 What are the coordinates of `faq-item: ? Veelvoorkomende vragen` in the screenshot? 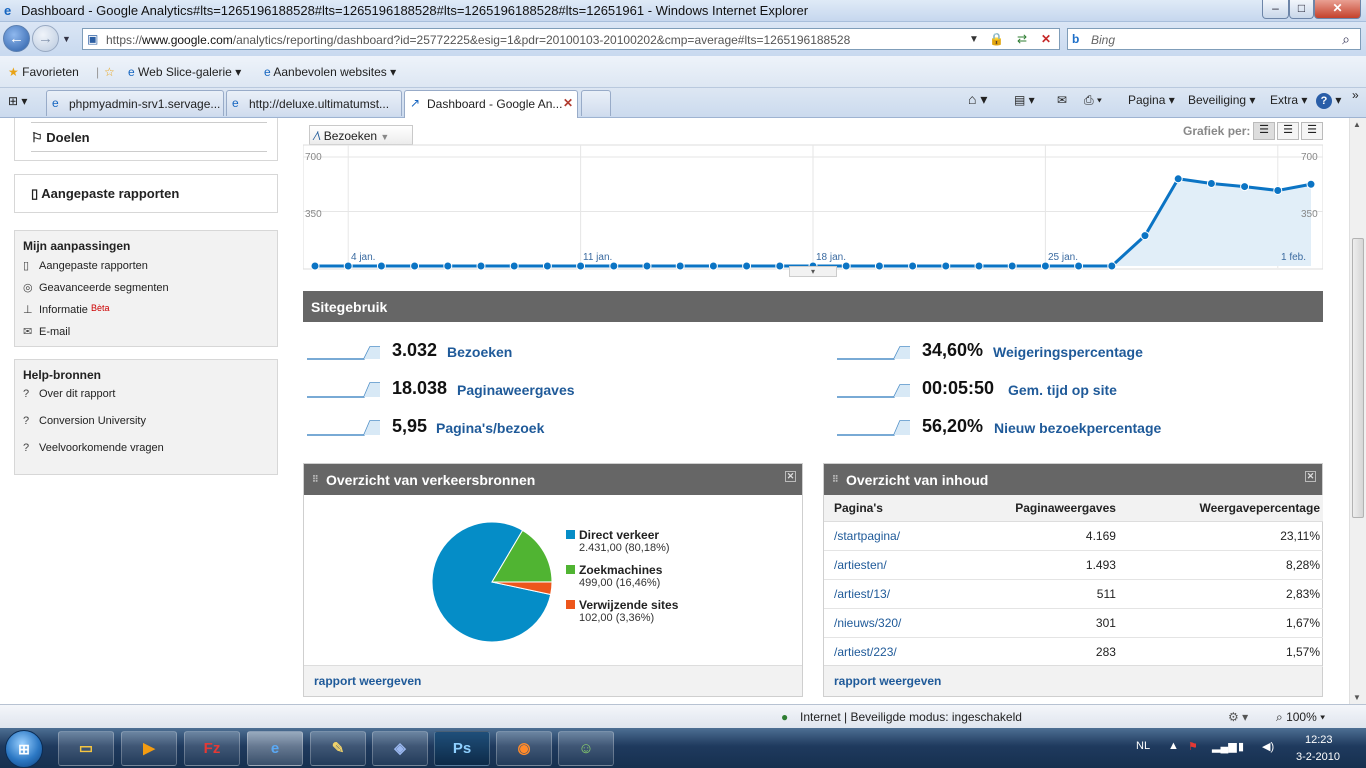 It's located at (150, 449).